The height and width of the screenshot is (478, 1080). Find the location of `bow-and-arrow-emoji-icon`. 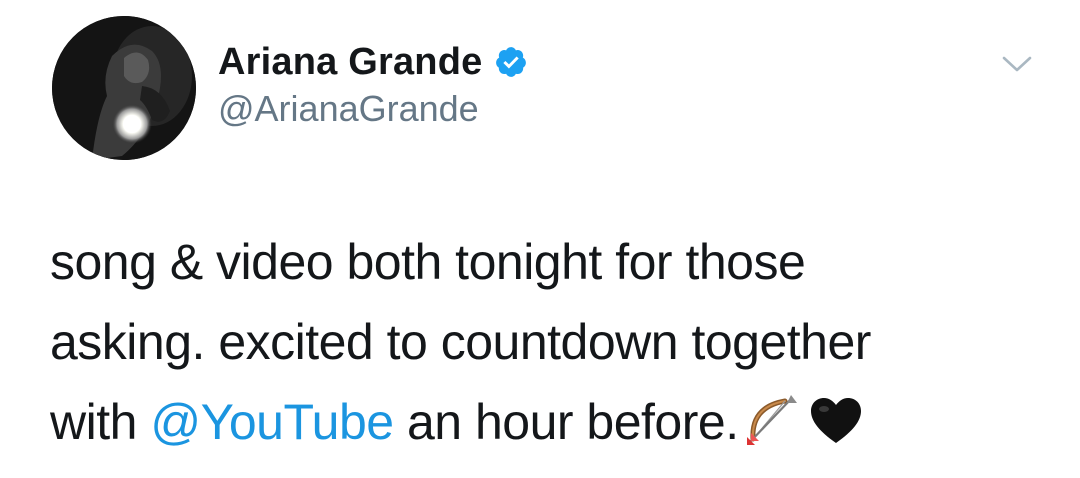

bow-and-arrow-emoji-icon is located at coordinates (774, 430).